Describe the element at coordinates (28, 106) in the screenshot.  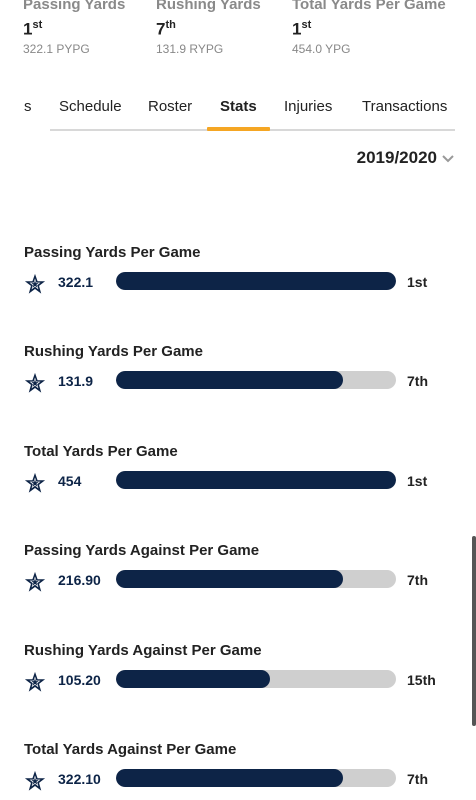
I see `tab-news: s` at that location.